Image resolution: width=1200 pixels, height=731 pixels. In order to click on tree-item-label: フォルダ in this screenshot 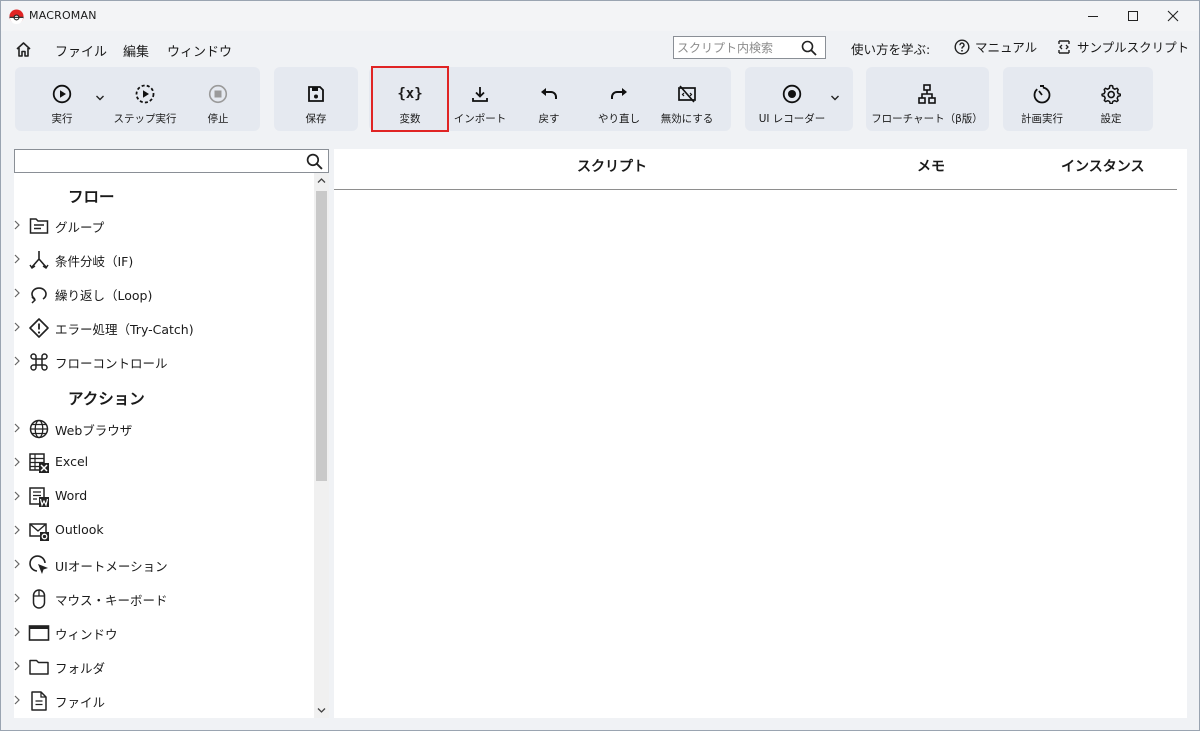, I will do `click(80, 668)`.